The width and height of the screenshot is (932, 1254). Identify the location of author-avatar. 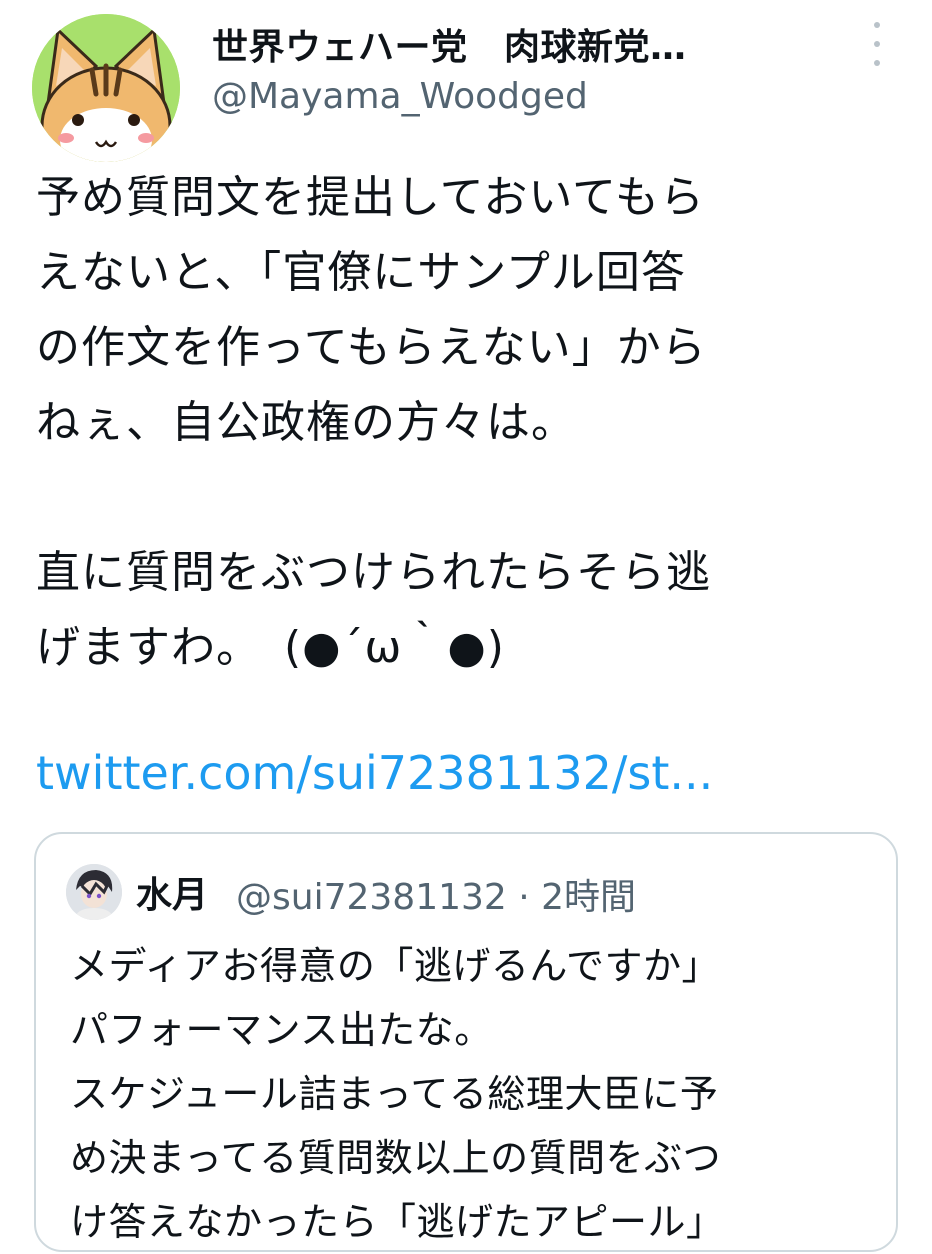
(106, 88).